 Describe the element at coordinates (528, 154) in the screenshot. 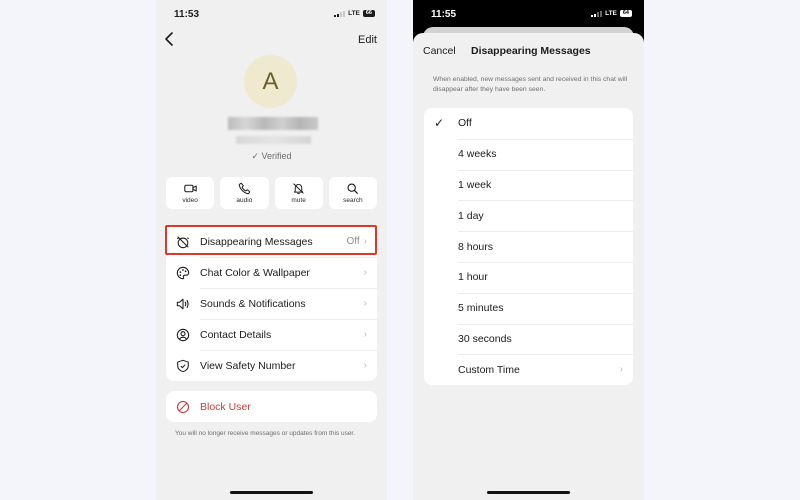

I see `option-4-weeks: 4 weeks` at that location.